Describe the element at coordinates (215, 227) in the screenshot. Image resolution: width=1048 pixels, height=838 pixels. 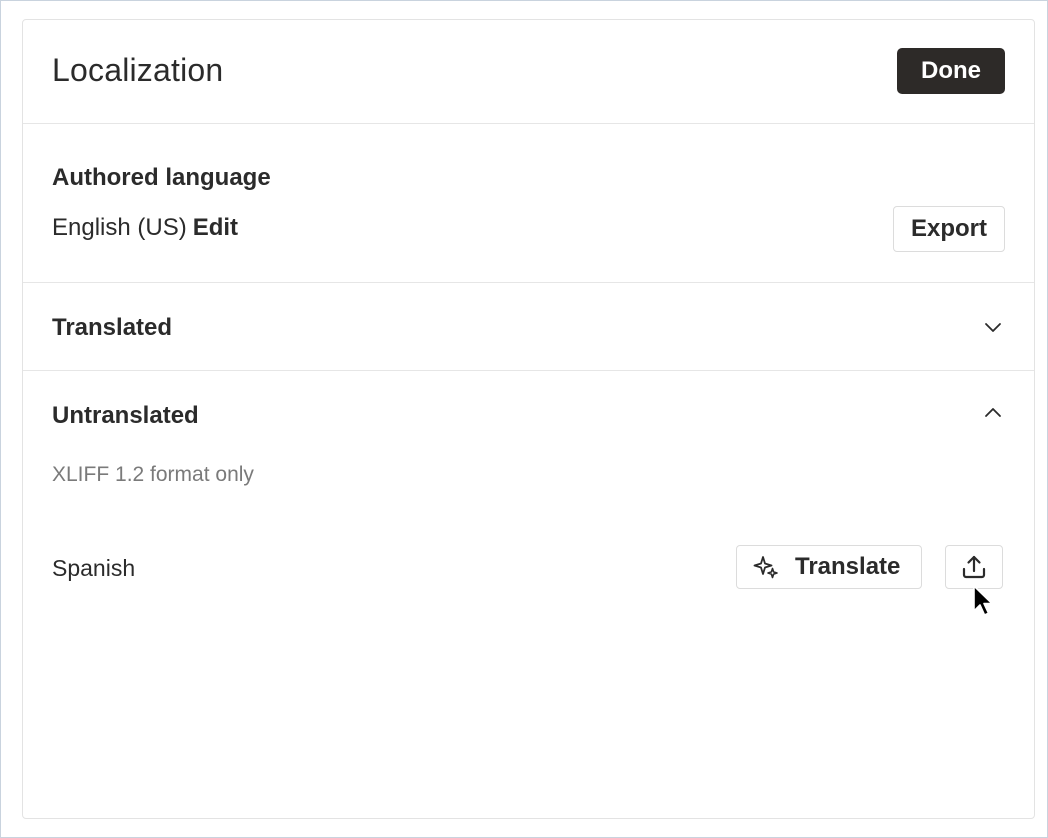
I see `edit-language-link: Edit` at that location.